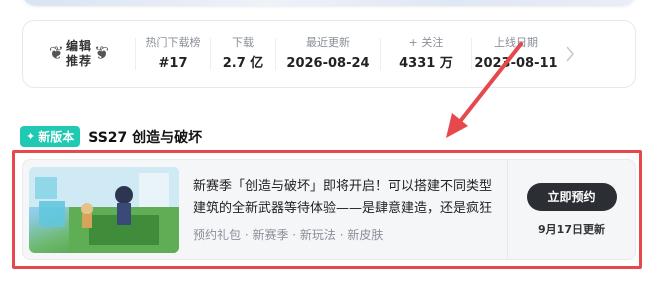 This screenshot has height=286, width=651. What do you see at coordinates (484, 90) in the screenshot?
I see `annotation-arrow-icon` at bounding box center [484, 90].